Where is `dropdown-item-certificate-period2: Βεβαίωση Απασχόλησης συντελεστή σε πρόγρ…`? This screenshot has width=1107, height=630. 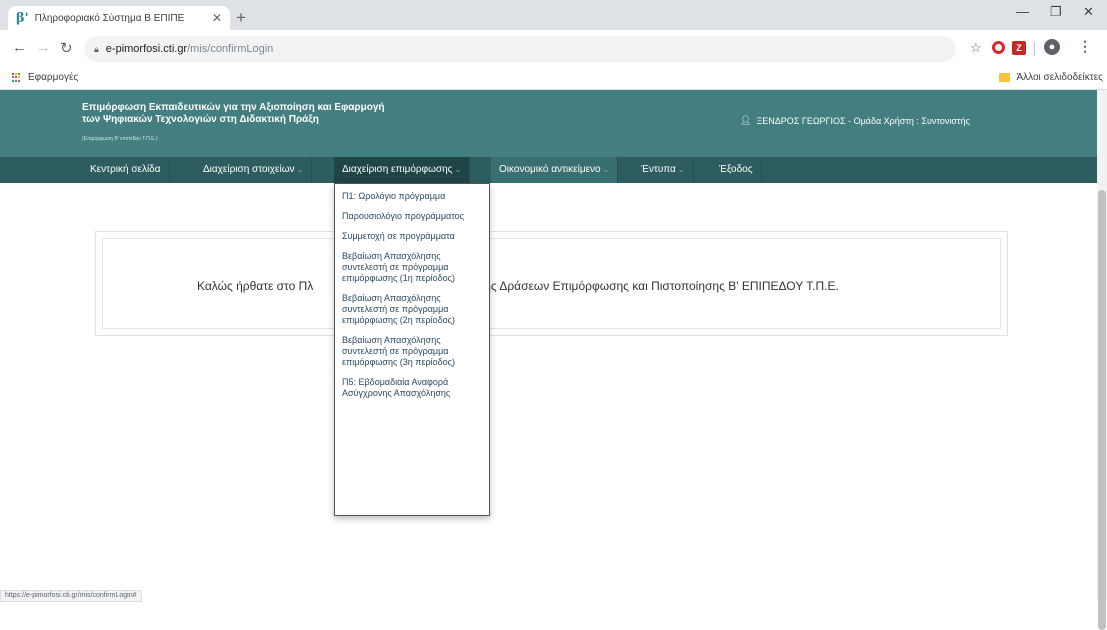 dropdown-item-certificate-period2: Βεβαίωση Απασχόλησης συντελεστή σε πρόγρ… is located at coordinates (412, 309).